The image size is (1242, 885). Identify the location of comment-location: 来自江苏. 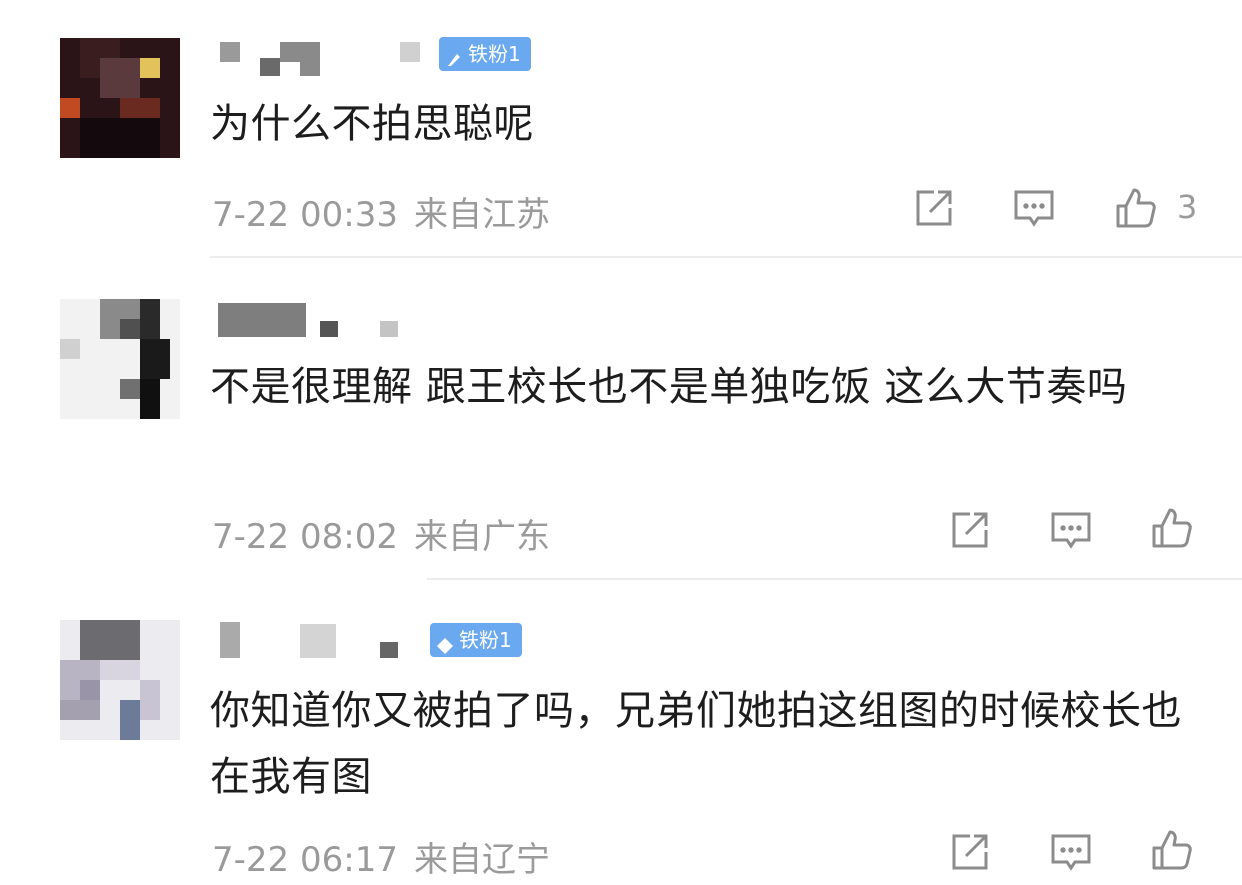
(481, 215).